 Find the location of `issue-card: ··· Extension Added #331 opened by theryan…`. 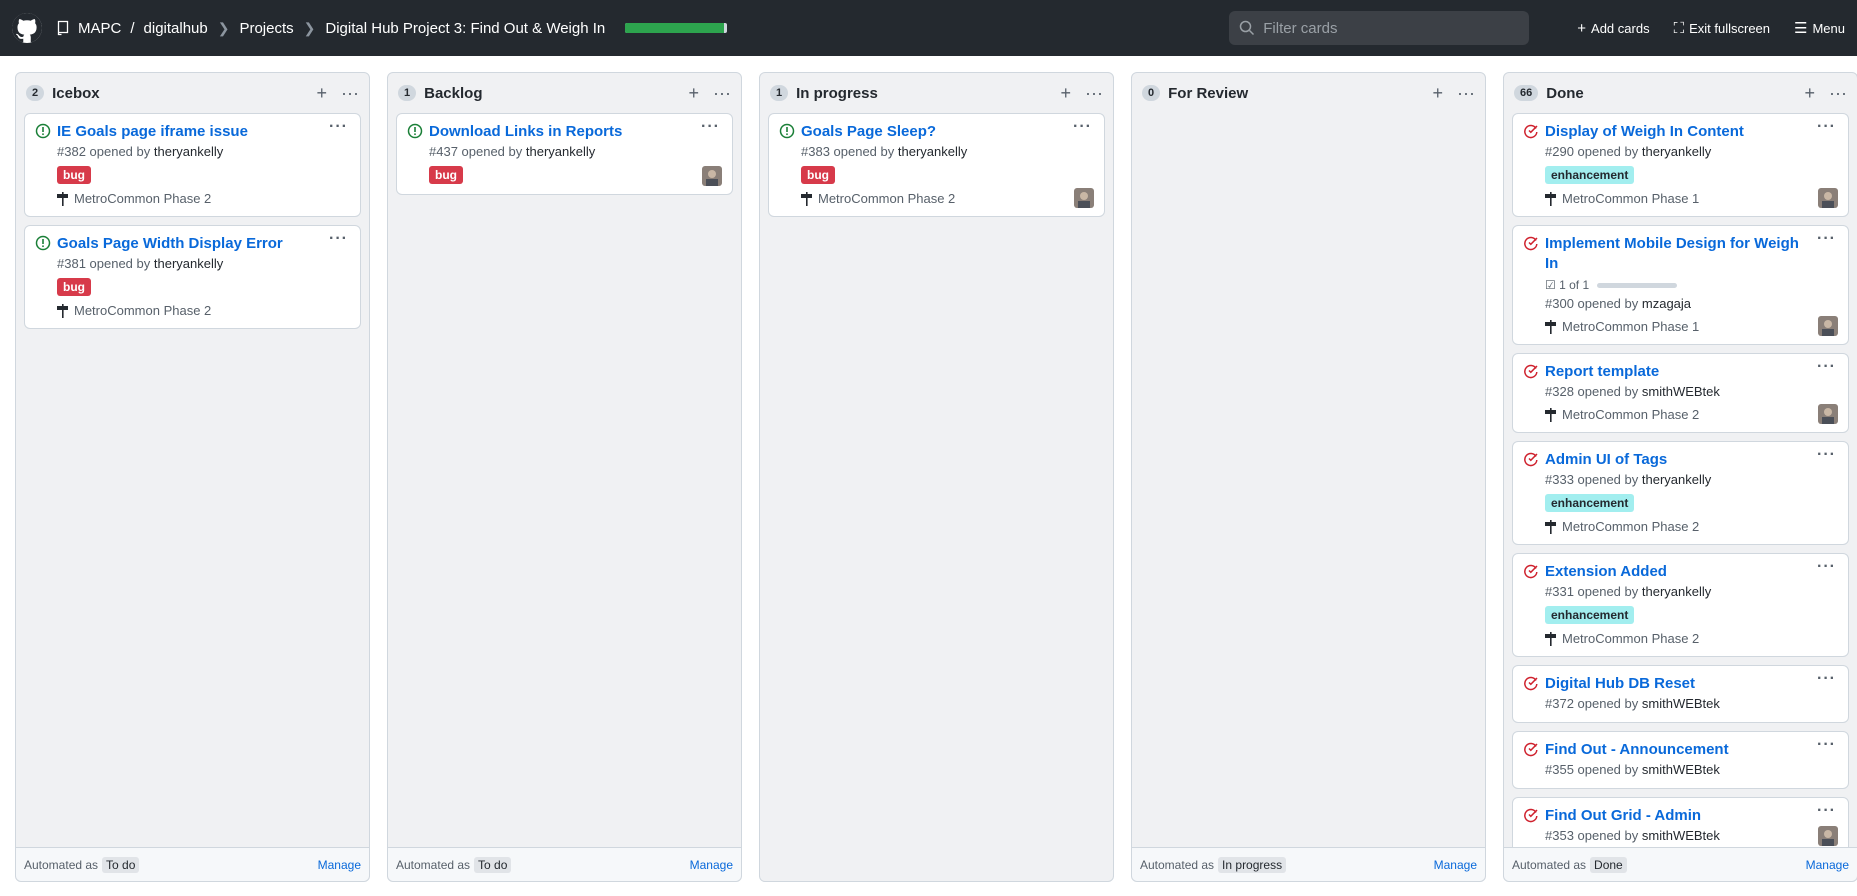

issue-card: ··· Extension Added #331 opened by theryan… is located at coordinates (1680, 605).